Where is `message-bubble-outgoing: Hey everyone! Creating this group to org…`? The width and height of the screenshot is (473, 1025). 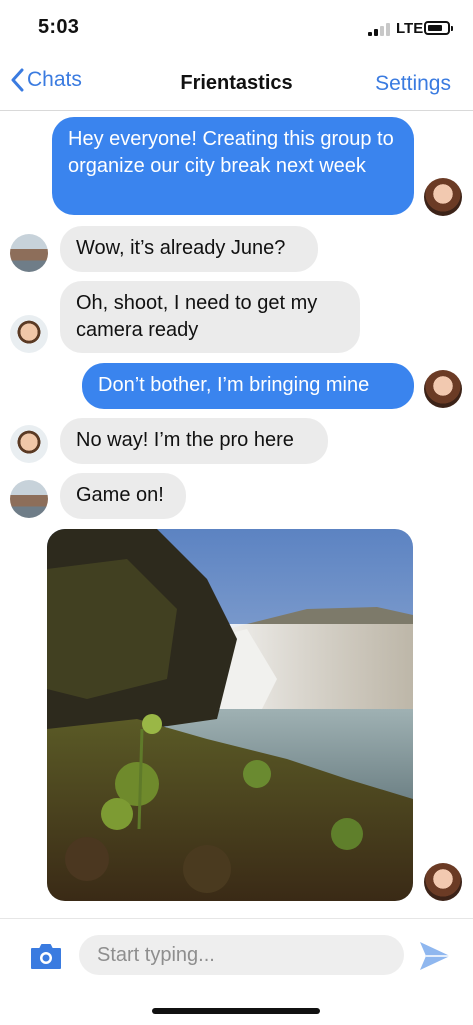 message-bubble-outgoing: Hey everyone! Creating this group to org… is located at coordinates (233, 166).